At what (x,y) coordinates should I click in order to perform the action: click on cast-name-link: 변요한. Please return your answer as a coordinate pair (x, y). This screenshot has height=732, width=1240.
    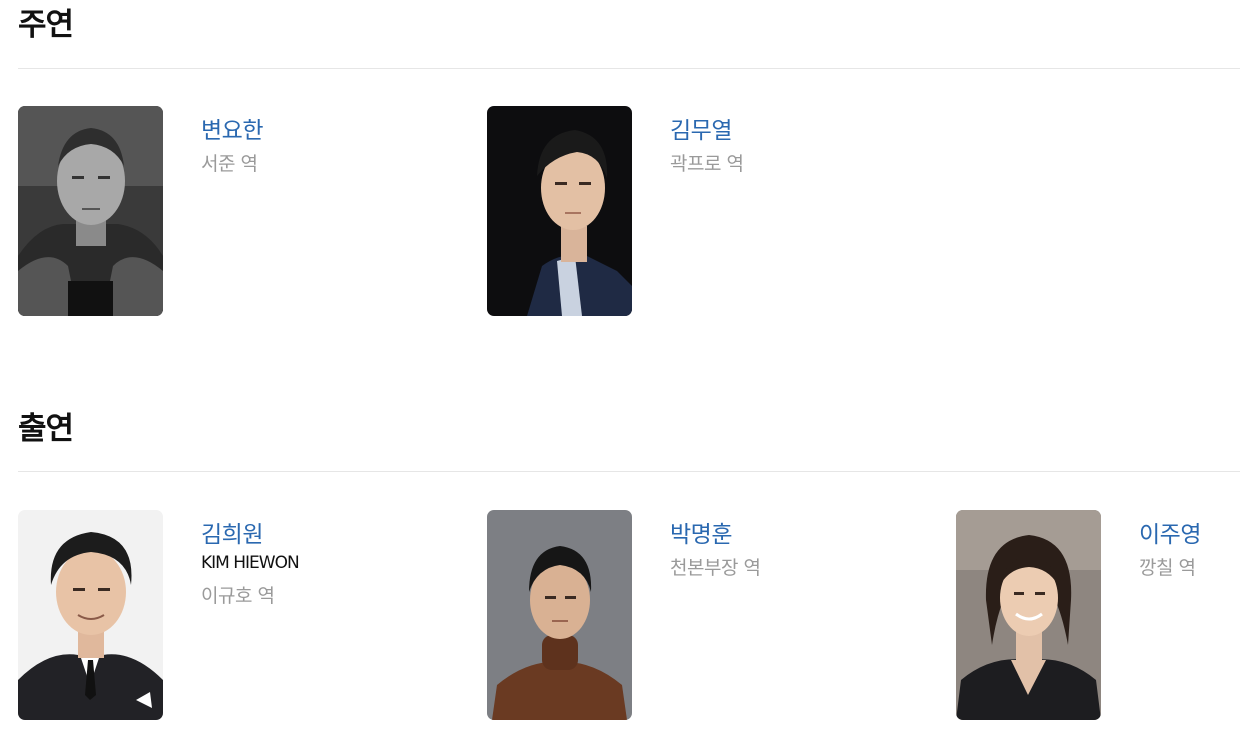
    Looking at the image, I should click on (232, 128).